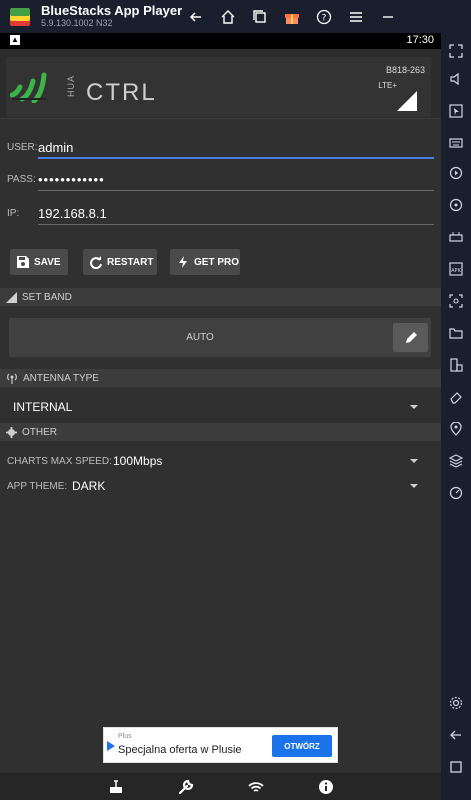 This screenshot has height=800, width=471. I want to click on svg-text: APK, so click(456, 271).